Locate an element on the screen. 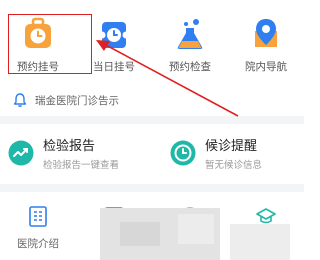  service-label: 医院介绍 is located at coordinates (38, 244).